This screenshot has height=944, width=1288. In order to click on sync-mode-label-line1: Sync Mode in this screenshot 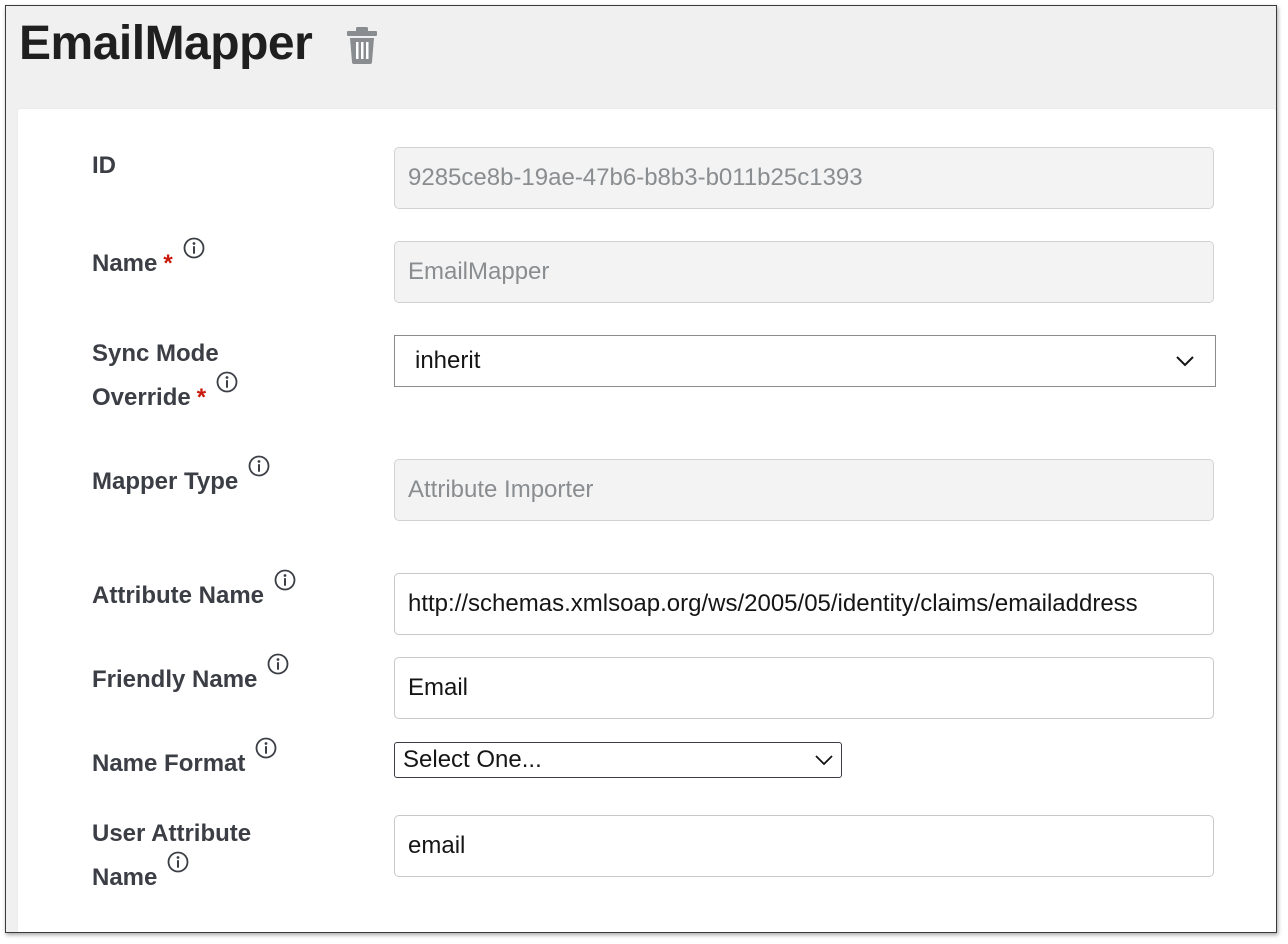, I will do `click(155, 353)`.